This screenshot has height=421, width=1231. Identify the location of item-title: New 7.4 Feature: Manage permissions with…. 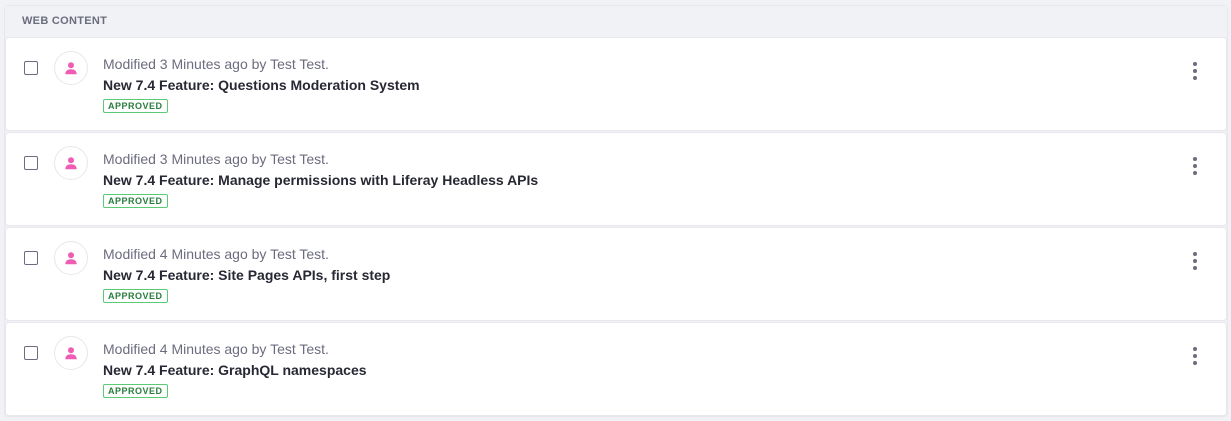
(320, 180).